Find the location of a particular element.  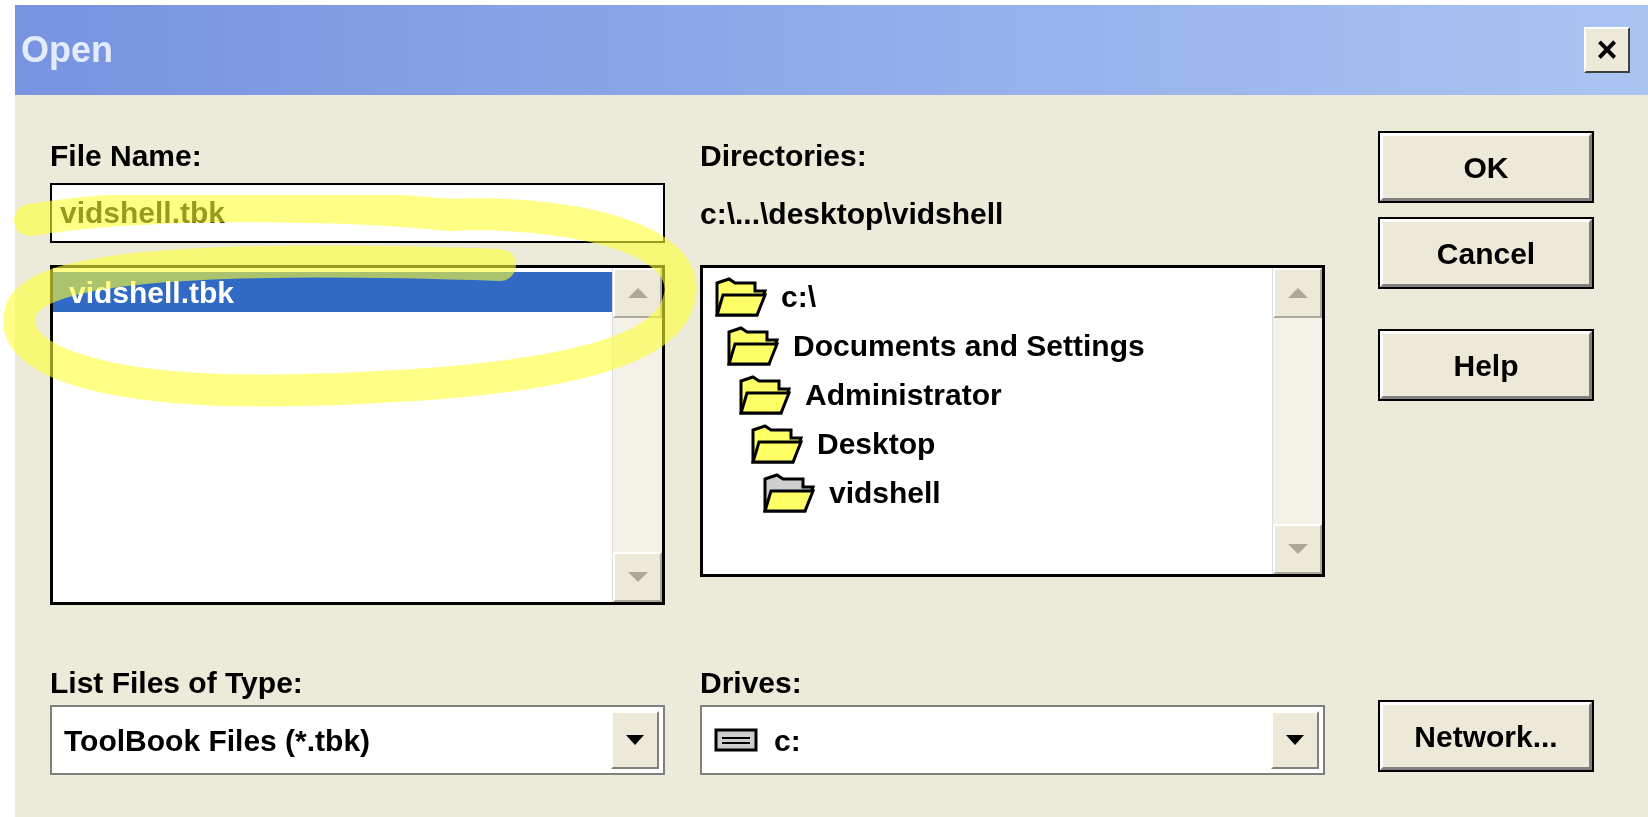

drives-label: Drives: is located at coordinates (751, 683).